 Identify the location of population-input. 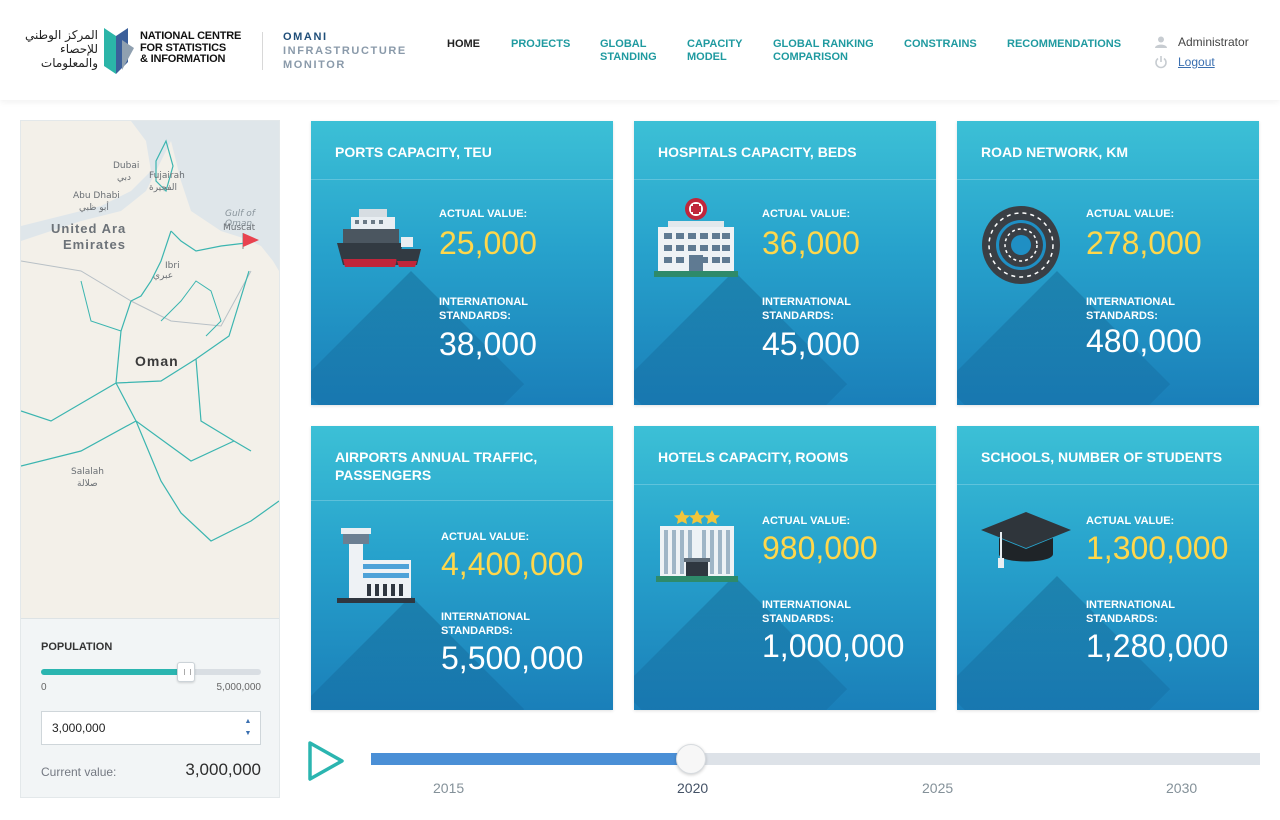
(137, 728).